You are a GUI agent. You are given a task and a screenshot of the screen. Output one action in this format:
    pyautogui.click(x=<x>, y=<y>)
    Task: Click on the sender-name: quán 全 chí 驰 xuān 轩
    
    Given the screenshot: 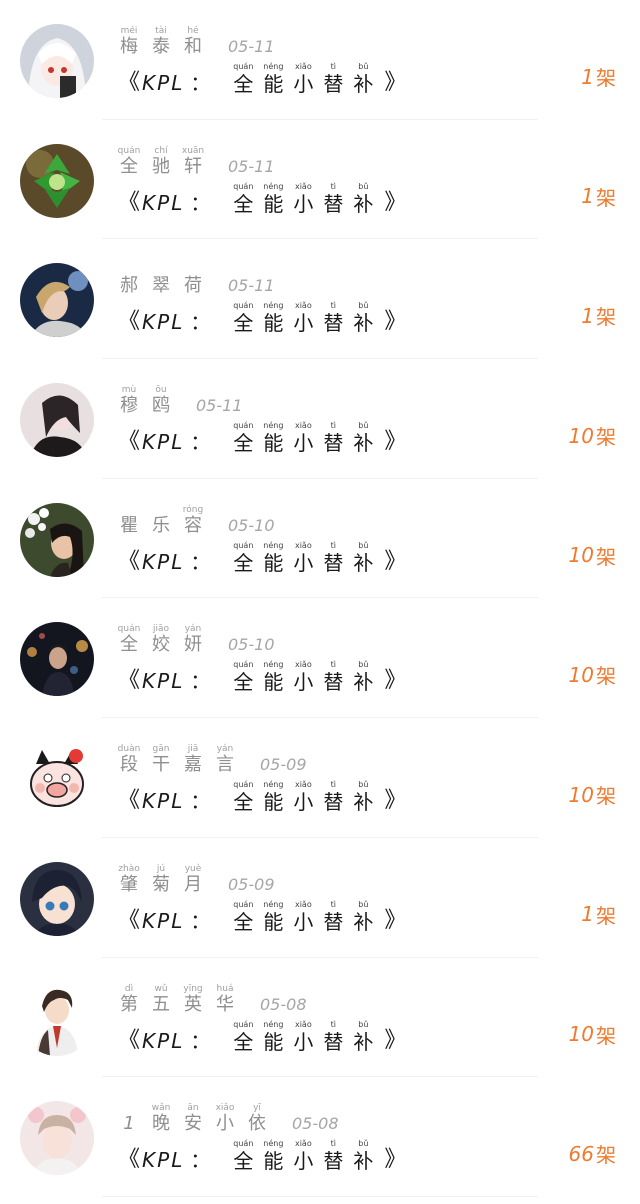 What is the action you would take?
    pyautogui.click(x=161, y=162)
    